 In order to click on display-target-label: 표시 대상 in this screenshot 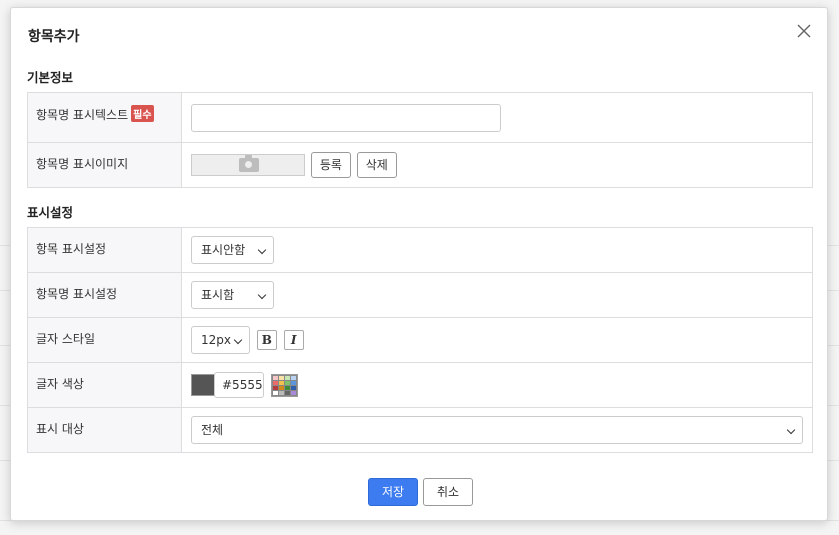, I will do `click(60, 429)`.